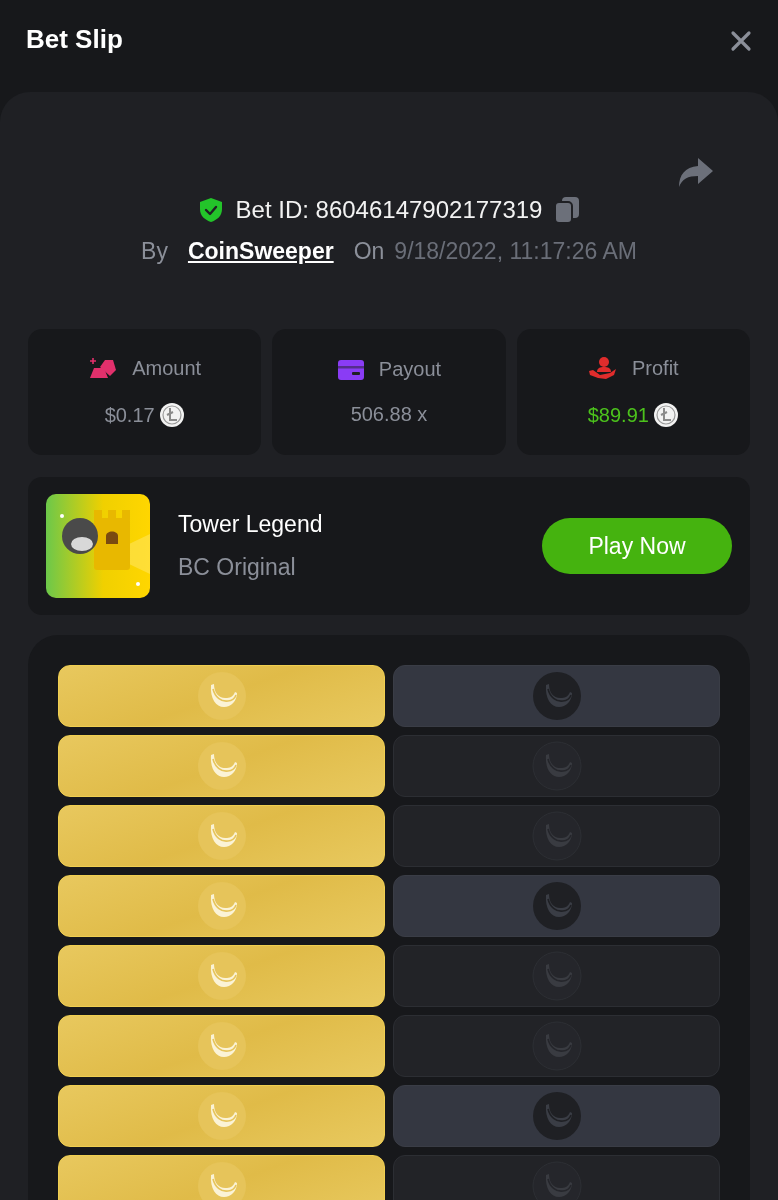 The image size is (778, 1200). What do you see at coordinates (389, 414) in the screenshot?
I see `stat-value: 506.88 x` at bounding box center [389, 414].